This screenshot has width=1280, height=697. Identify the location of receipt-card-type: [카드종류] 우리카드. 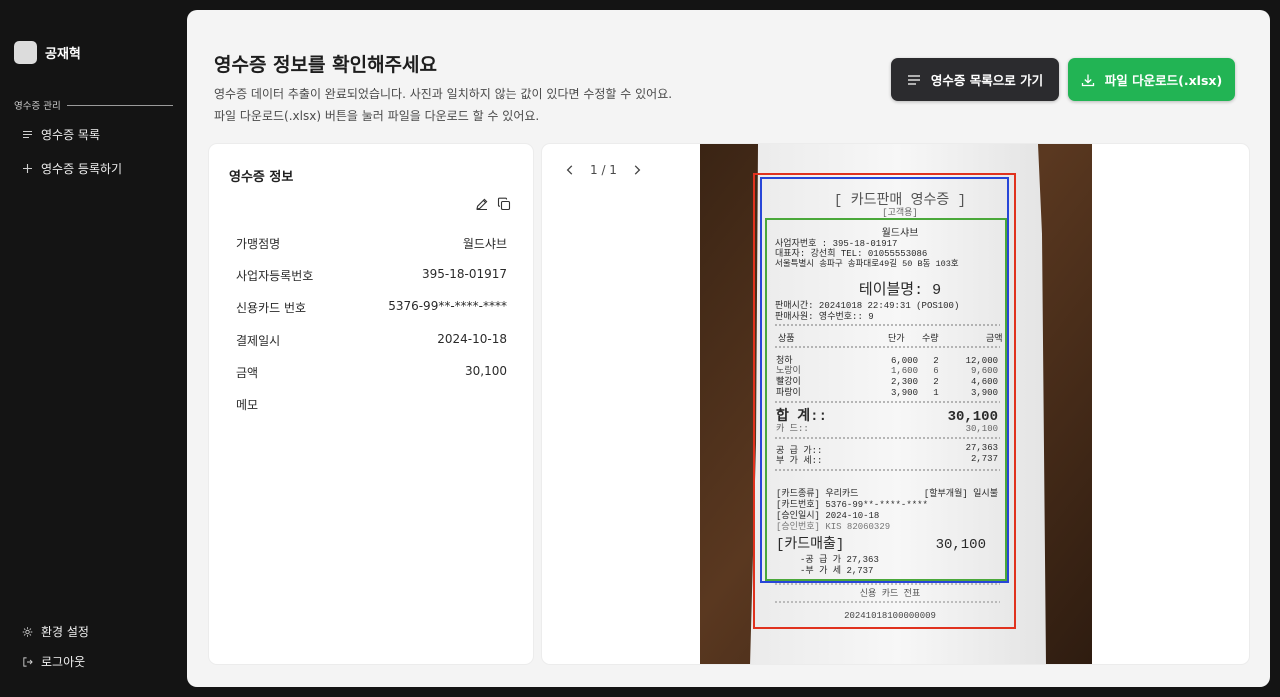
(817, 493).